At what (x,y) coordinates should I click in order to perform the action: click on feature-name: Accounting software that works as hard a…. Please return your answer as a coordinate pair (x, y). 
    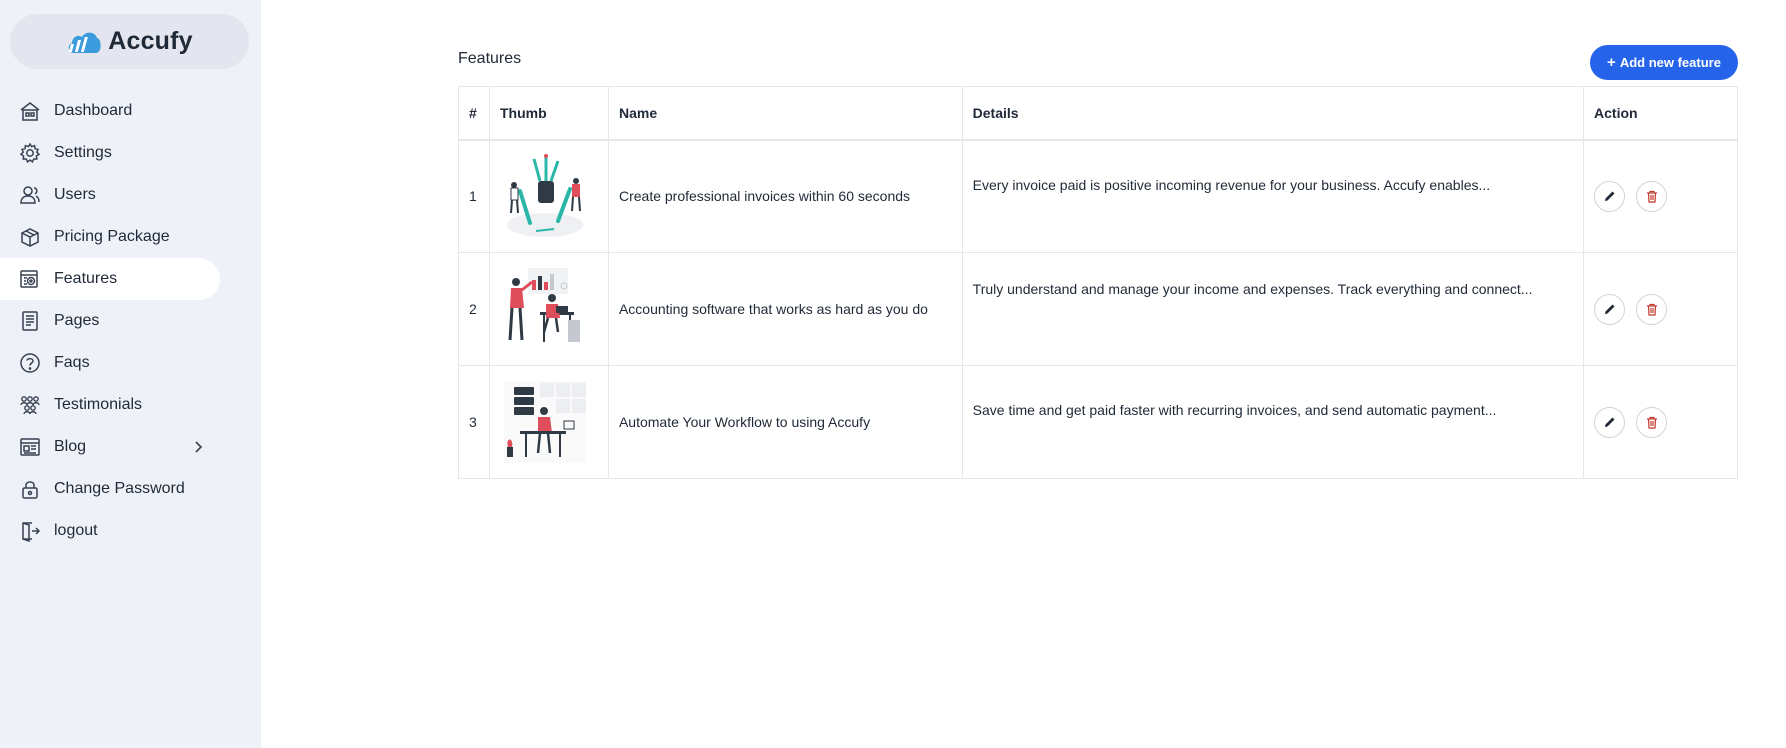
    Looking at the image, I should click on (785, 309).